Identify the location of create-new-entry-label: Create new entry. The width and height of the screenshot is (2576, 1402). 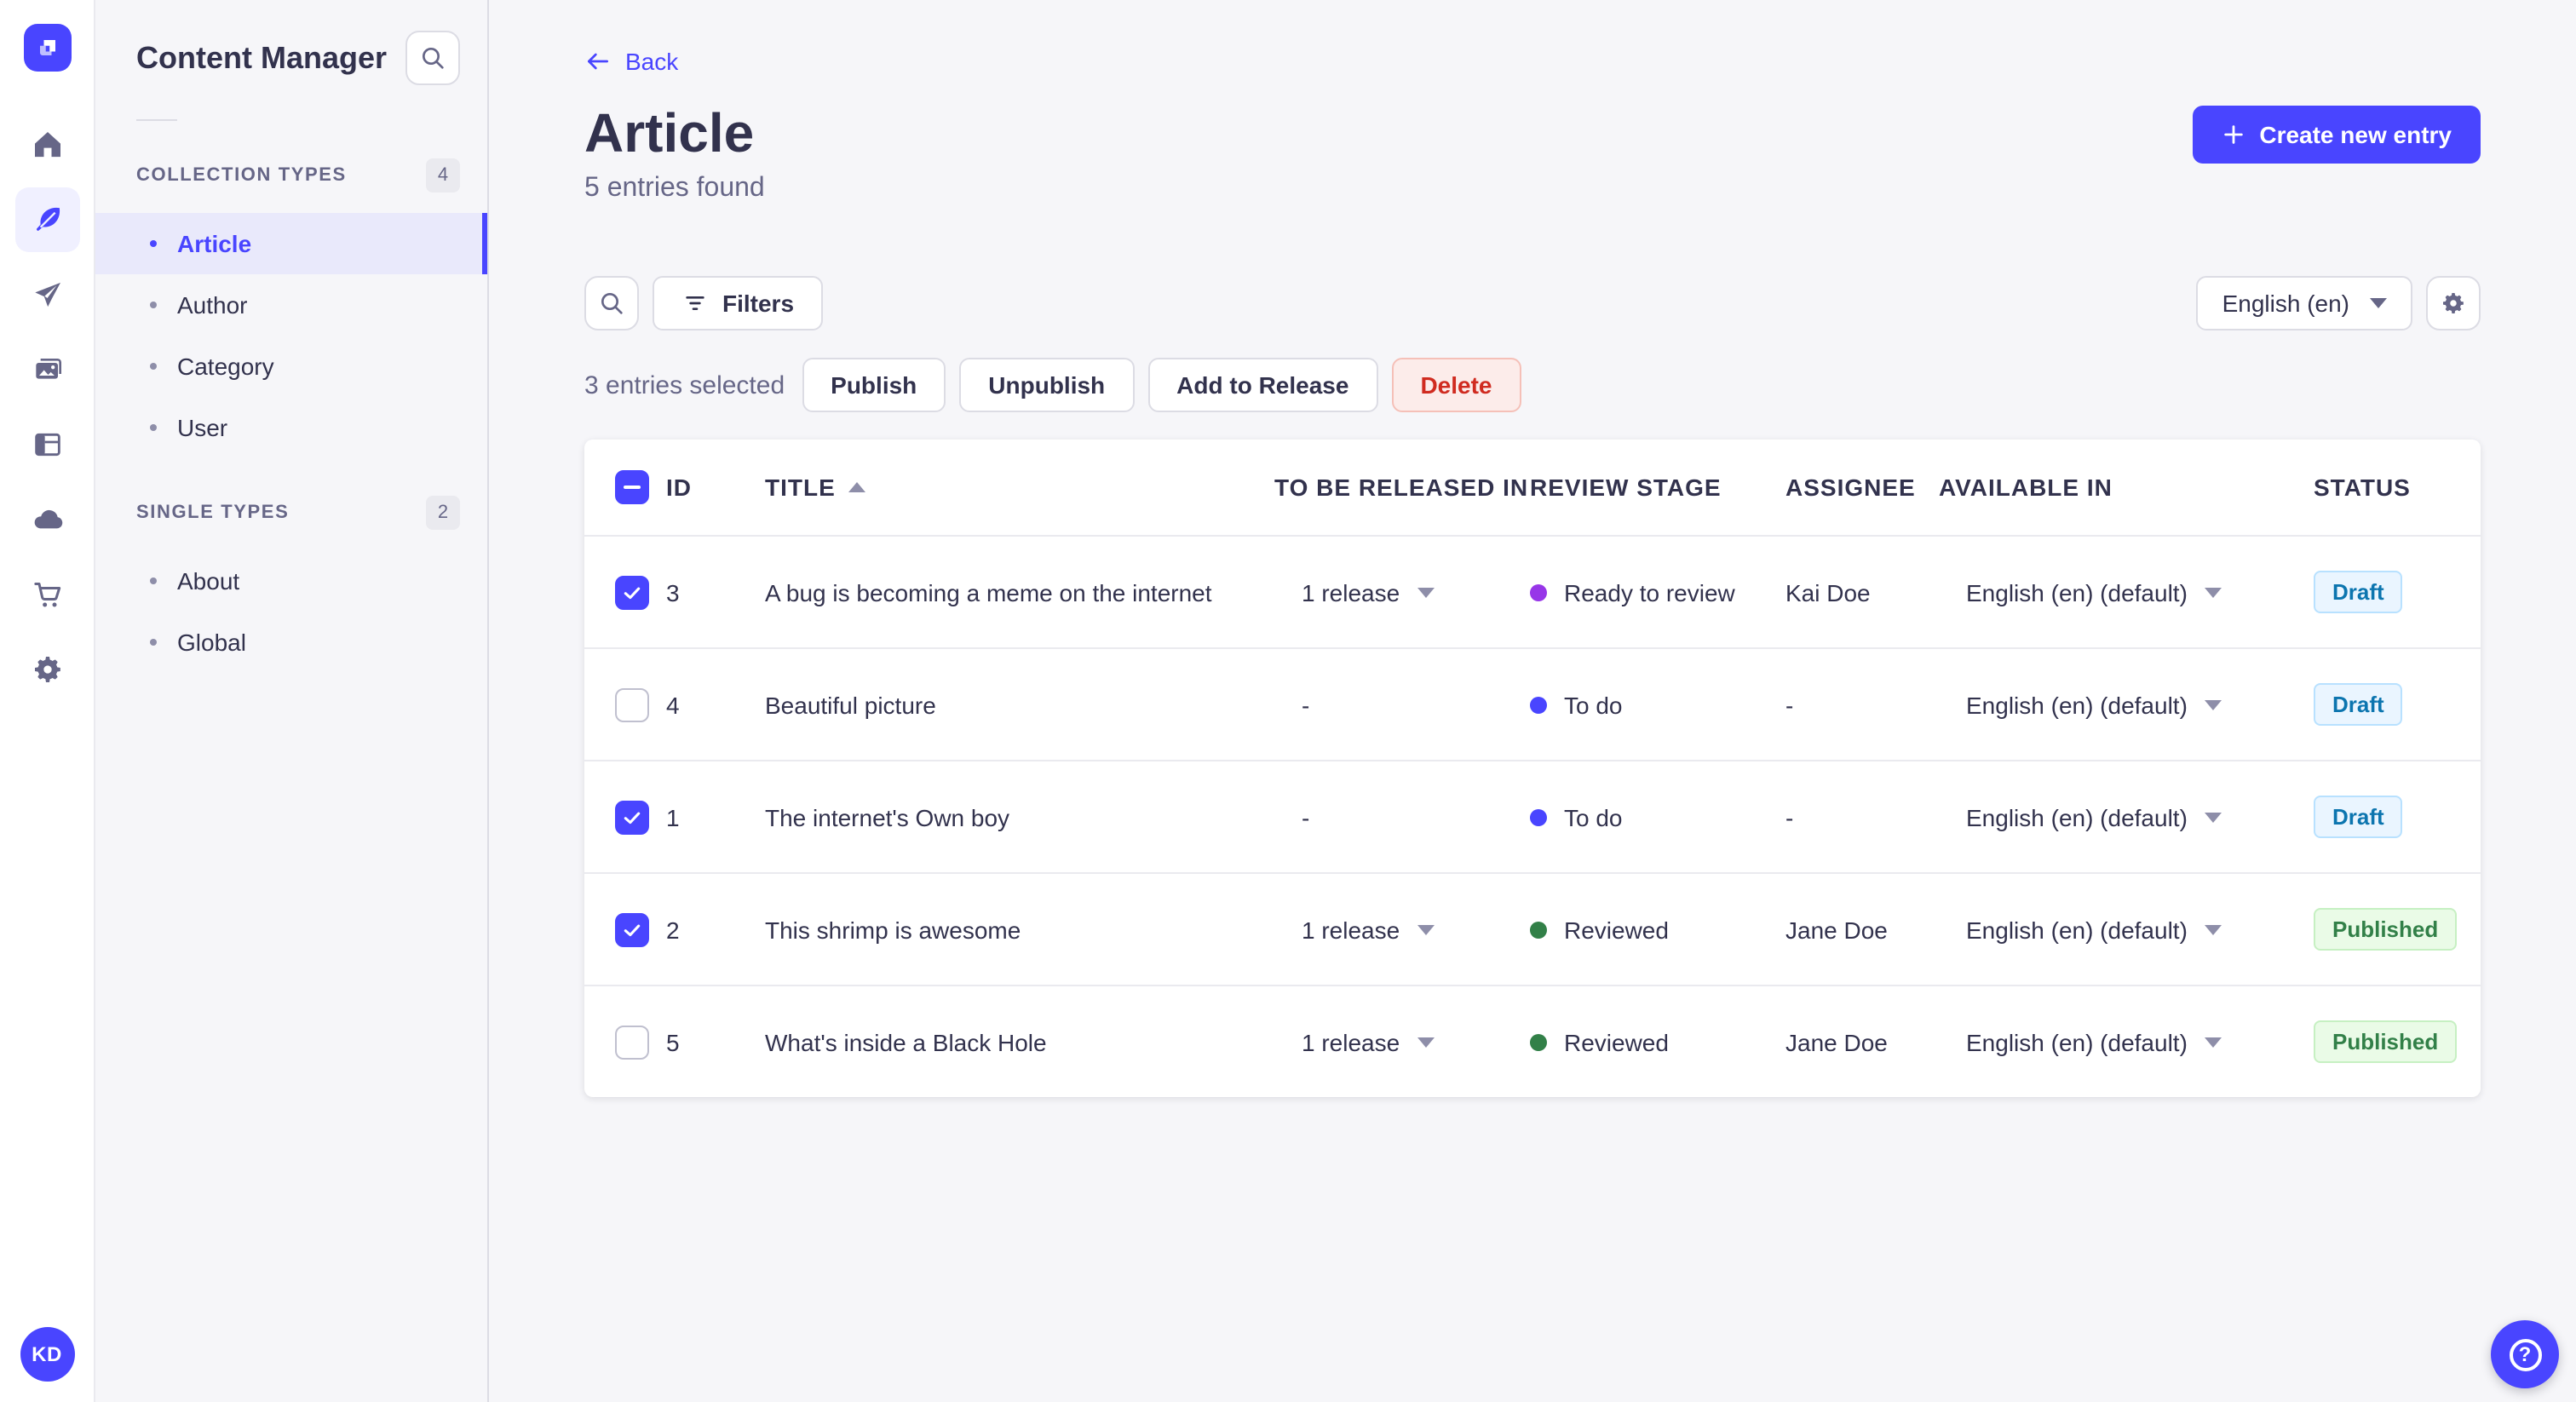
(2356, 133).